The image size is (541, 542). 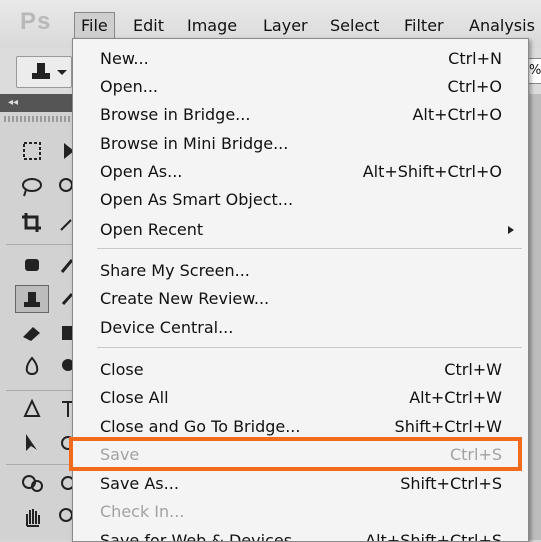 I want to click on eraser-tool-icon, so click(x=32, y=333).